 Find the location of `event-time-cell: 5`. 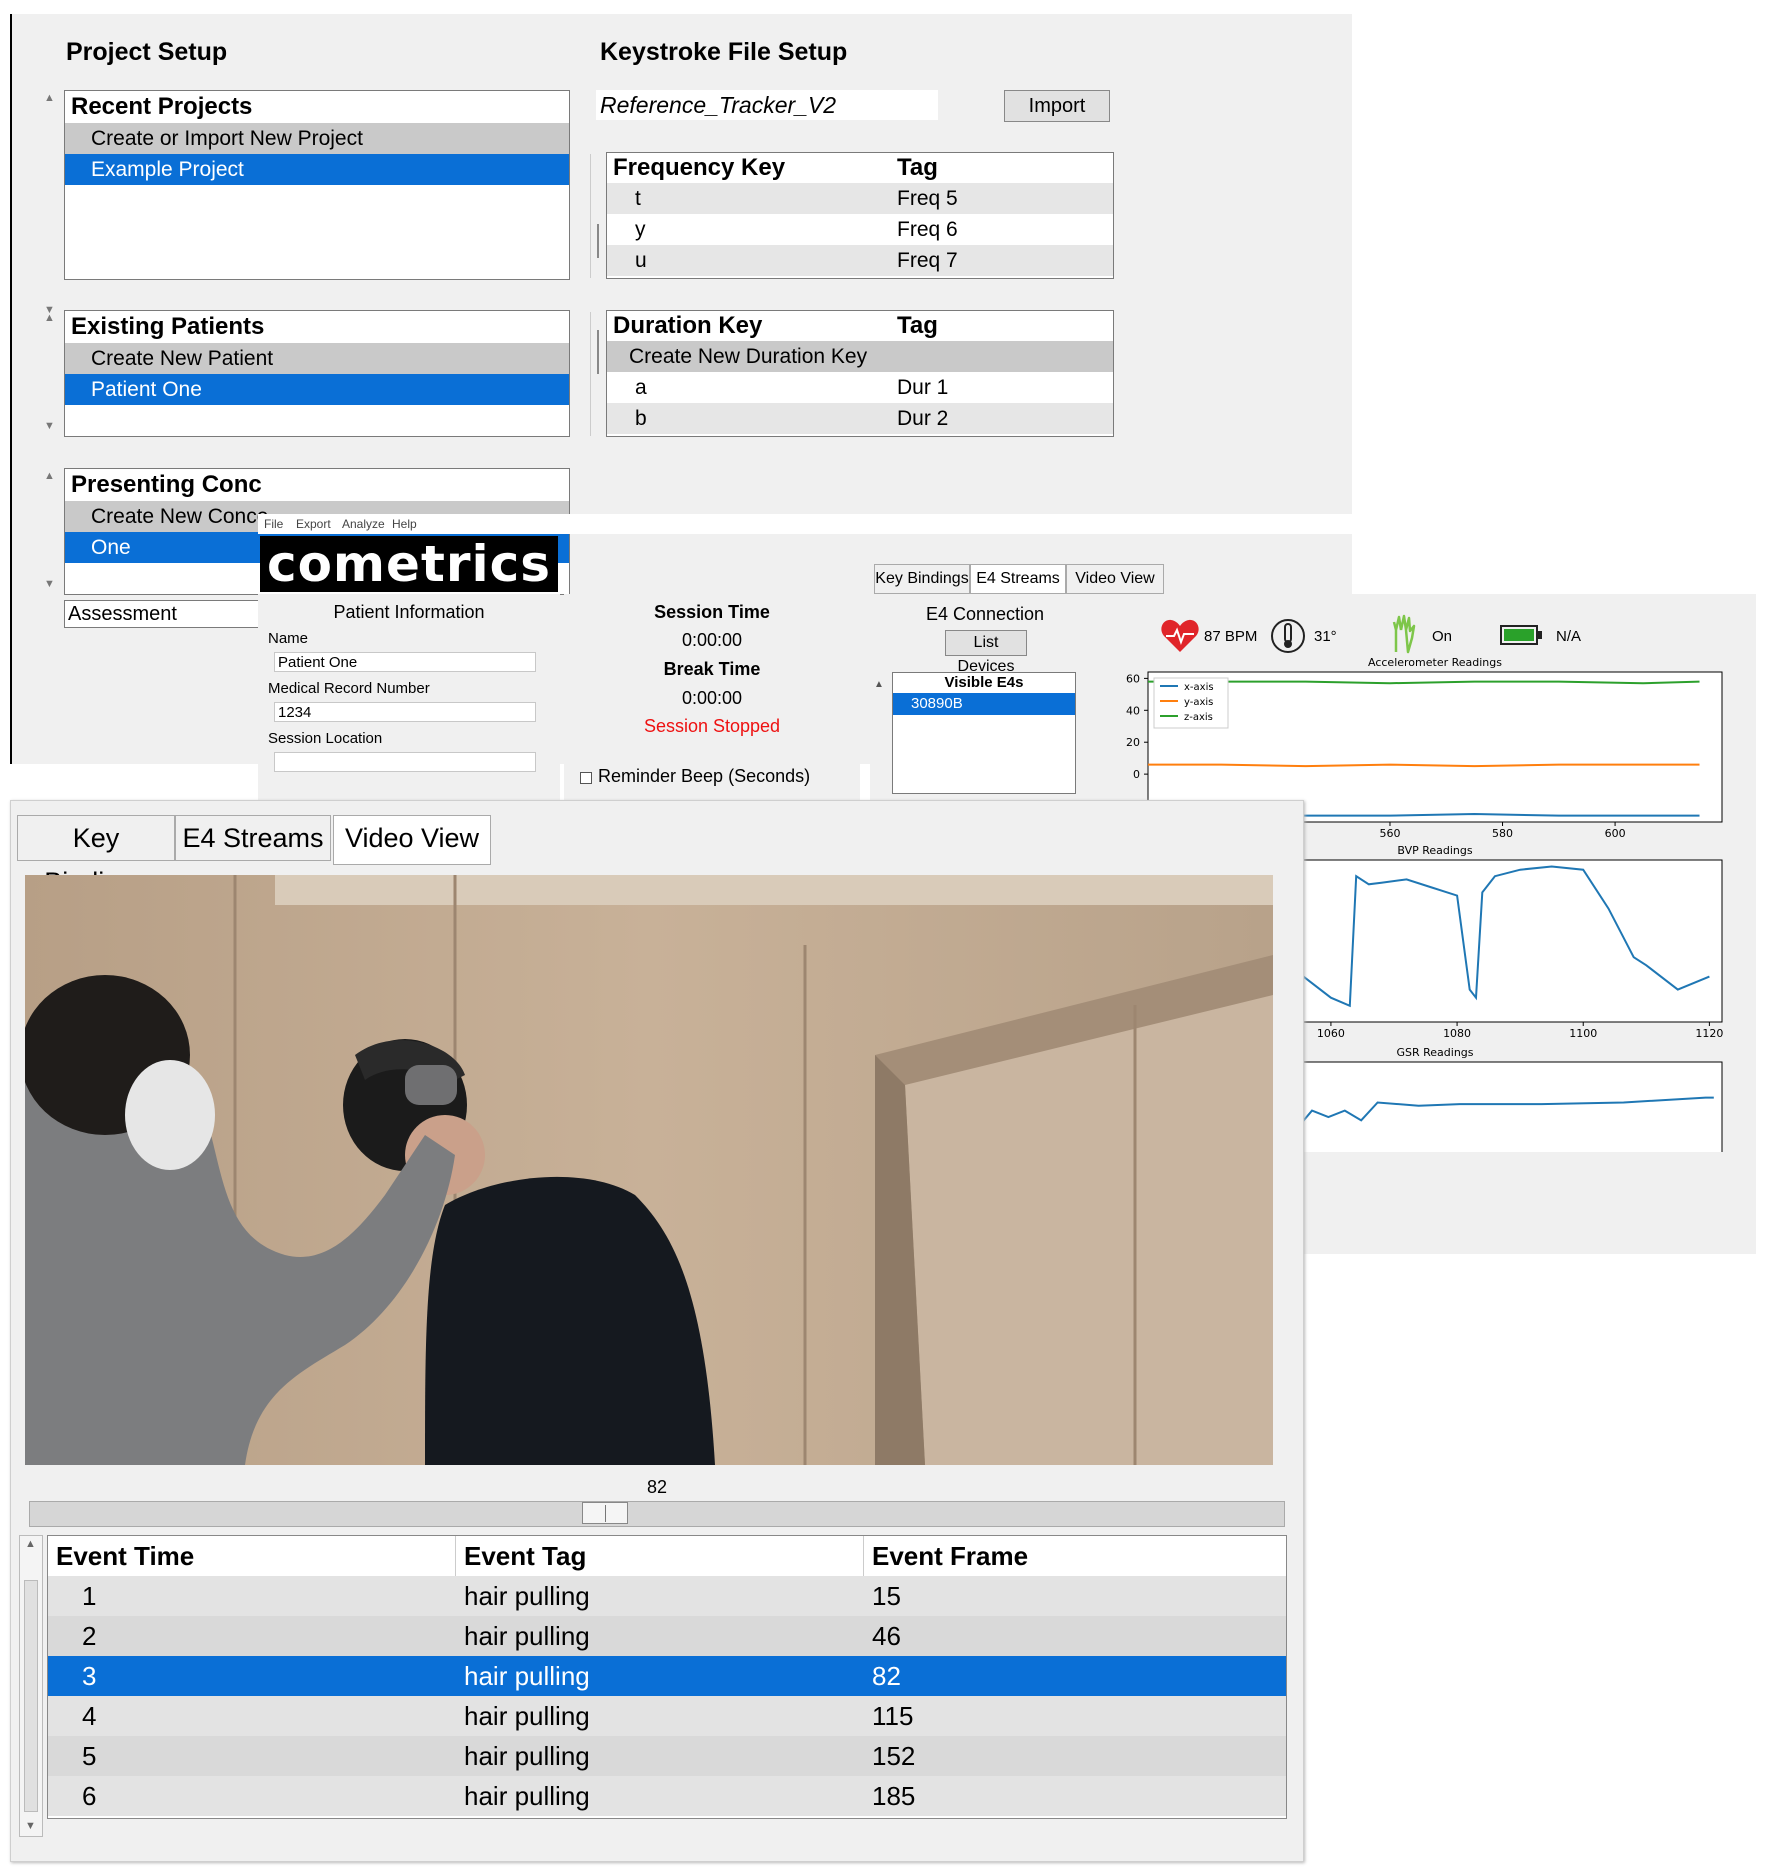

event-time-cell: 5 is located at coordinates (89, 1756).